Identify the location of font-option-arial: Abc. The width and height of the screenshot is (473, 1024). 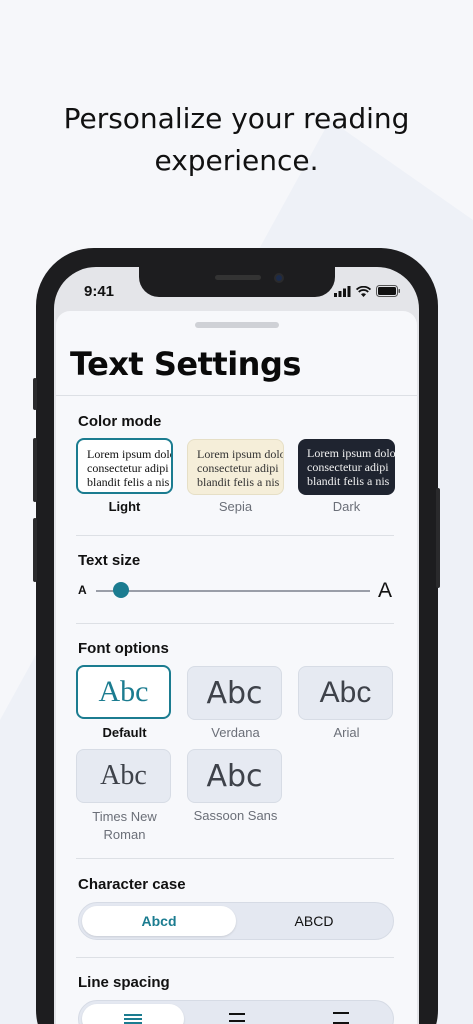
(345, 693).